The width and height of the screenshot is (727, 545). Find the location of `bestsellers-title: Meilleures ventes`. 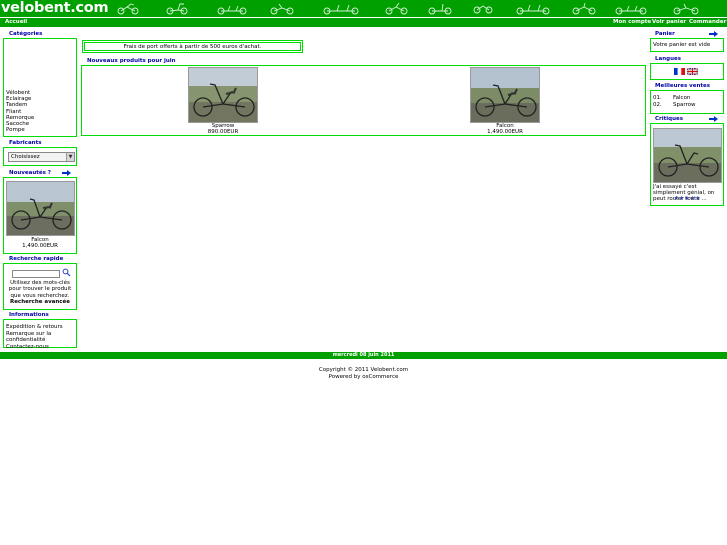

bestsellers-title: Meilleures ventes is located at coordinates (682, 86).